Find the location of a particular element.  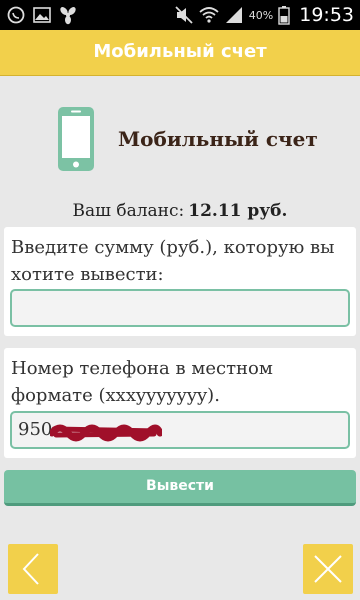

screen-title: Мобильный счет is located at coordinates (180, 51).